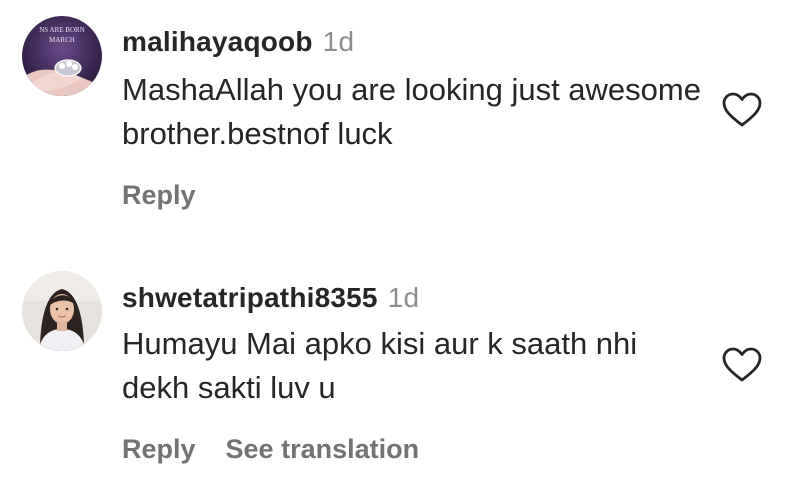 The image size is (788, 479). I want to click on profile-photo-woman-icon, so click(62, 311).